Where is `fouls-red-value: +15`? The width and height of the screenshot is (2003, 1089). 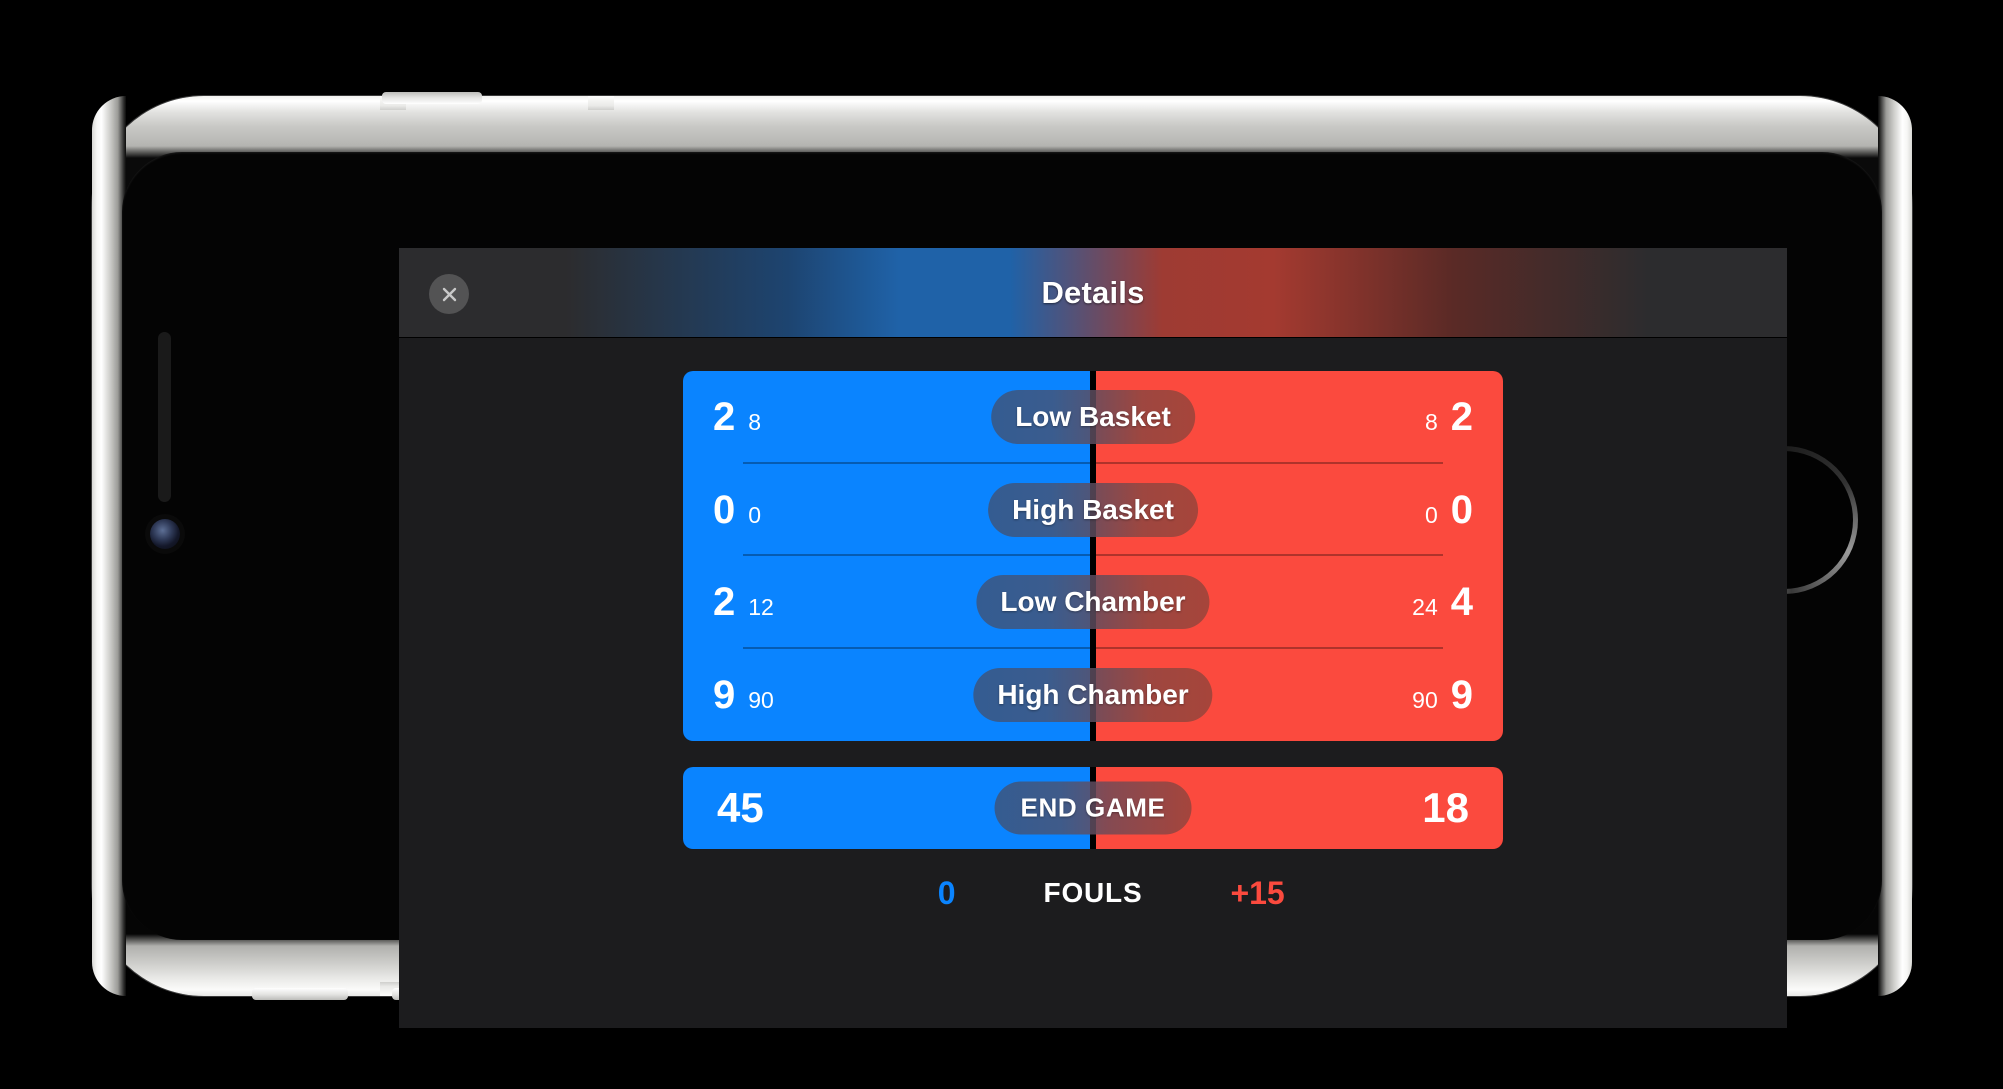 fouls-red-value: +15 is located at coordinates (1257, 892).